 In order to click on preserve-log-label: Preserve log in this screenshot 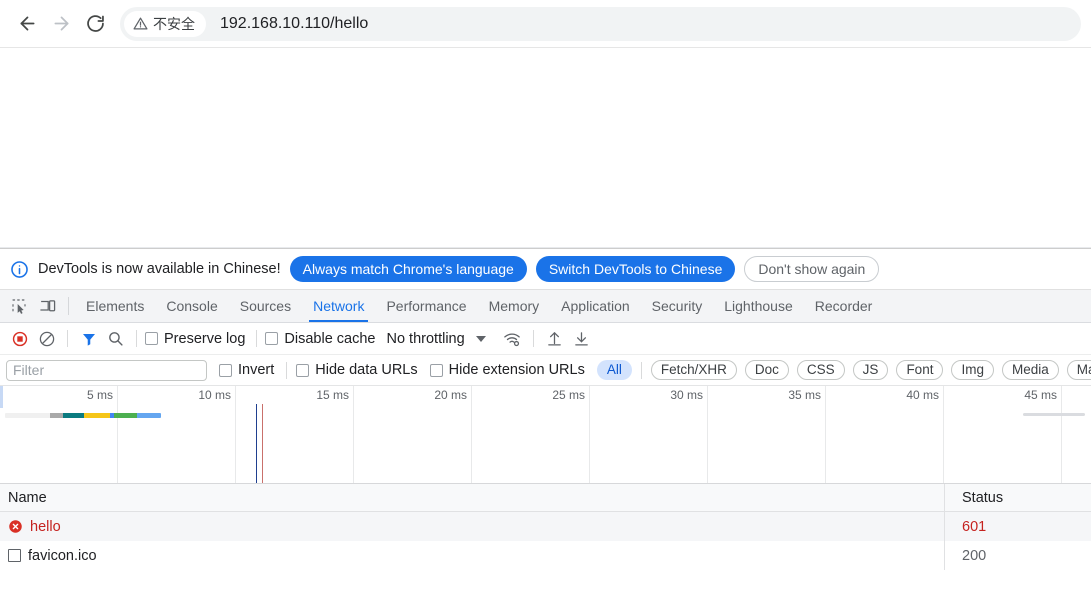, I will do `click(205, 338)`.